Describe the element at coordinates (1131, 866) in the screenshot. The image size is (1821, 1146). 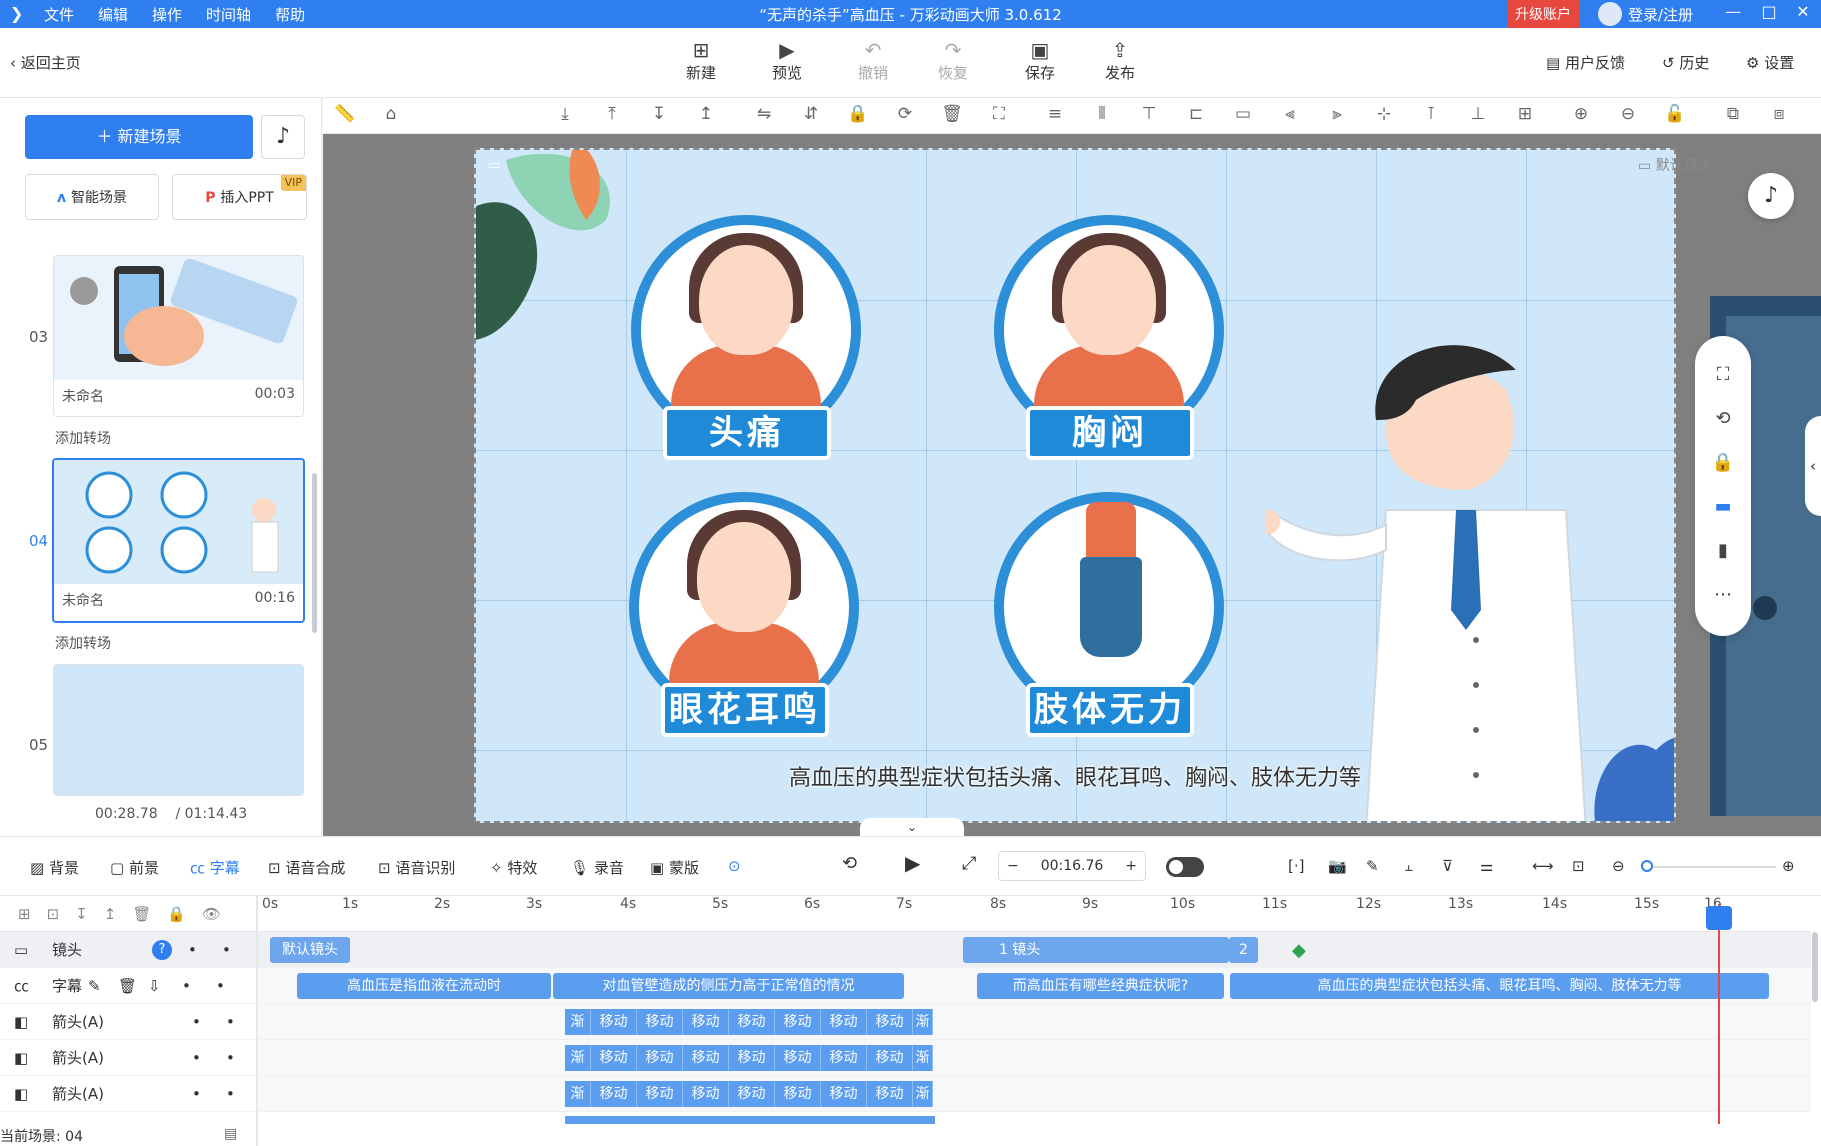
I see `plus-icon: +` at that location.